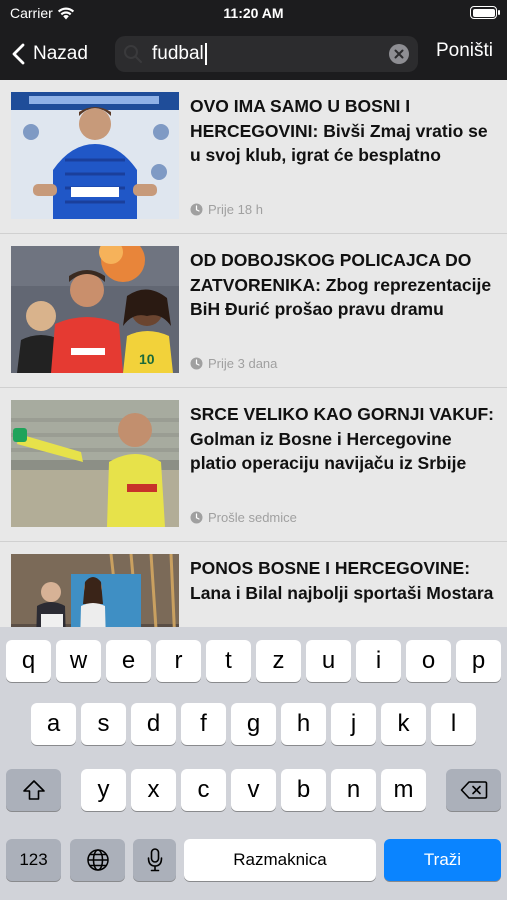 This screenshot has height=900, width=507. What do you see at coordinates (252, 517) in the screenshot?
I see `article-time: Prošle sedmice` at bounding box center [252, 517].